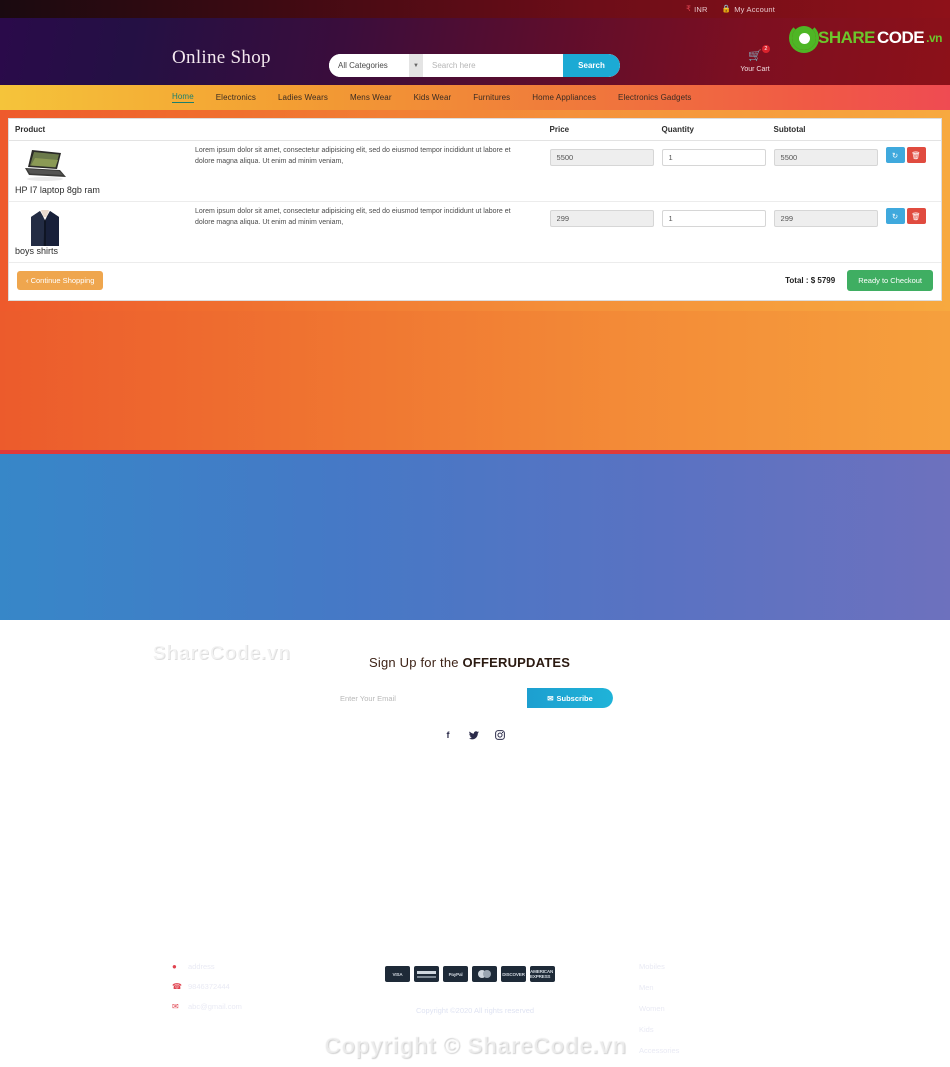  What do you see at coordinates (278, 251) in the screenshot?
I see `product-name: boys shirts` at bounding box center [278, 251].